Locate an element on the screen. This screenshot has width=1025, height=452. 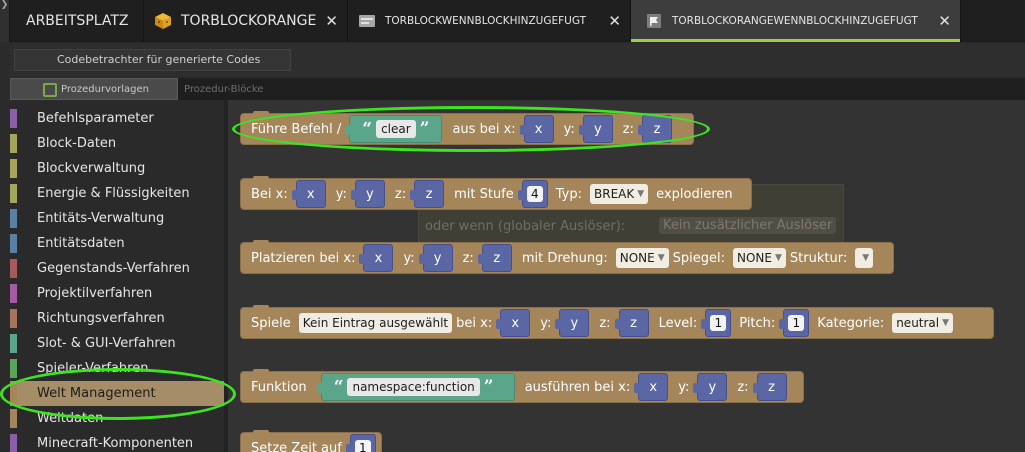
tab-search-procedure-blocks: Prozedur-Blöcke durchsuchen is located at coordinates (250, 98).